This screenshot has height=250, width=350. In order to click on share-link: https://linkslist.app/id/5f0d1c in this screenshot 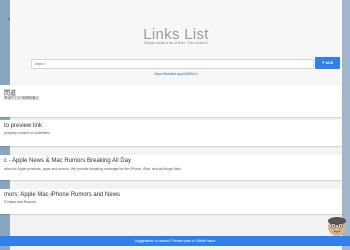, I will do `click(176, 74)`.